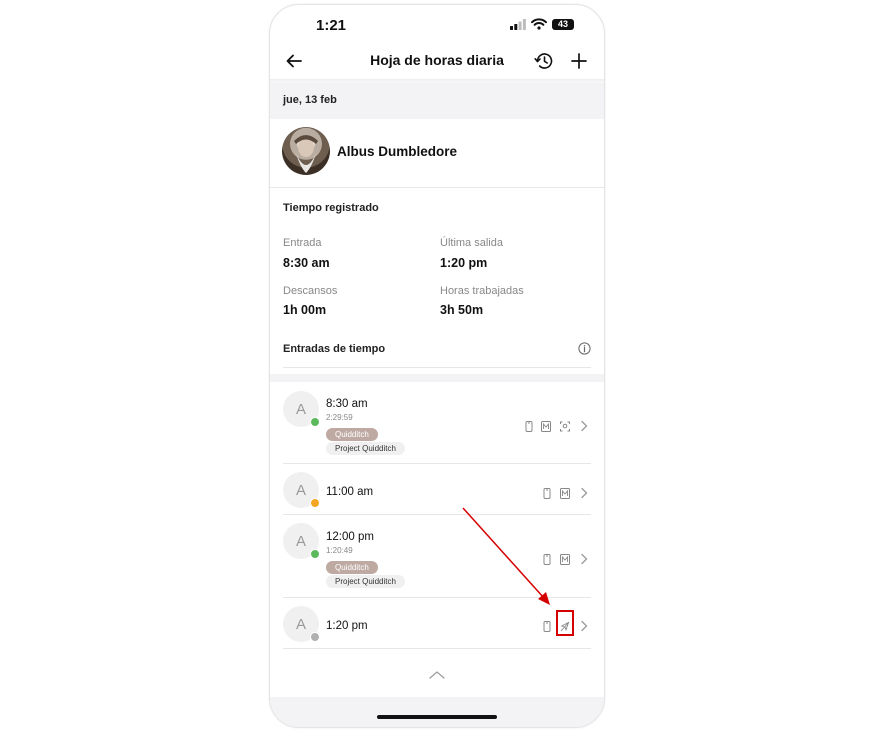  Describe the element at coordinates (437, 623) in the screenshot. I see `time-entry-row: A 1:20 pm` at that location.